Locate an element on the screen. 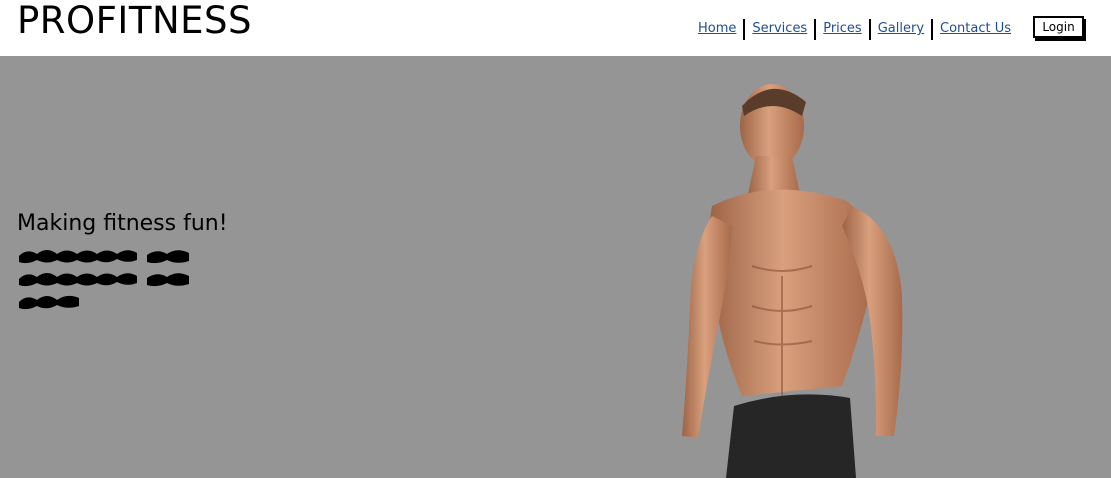 The height and width of the screenshot is (478, 1111). login-button: Login is located at coordinates (1058, 27).